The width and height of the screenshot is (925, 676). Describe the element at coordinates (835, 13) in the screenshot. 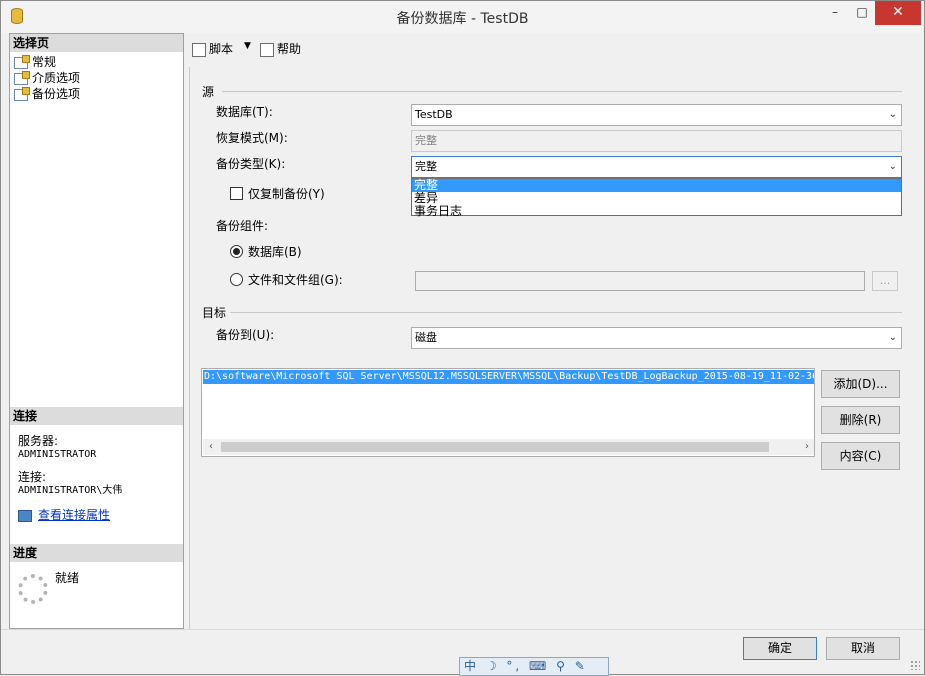

I see `minimize-button: –` at that location.